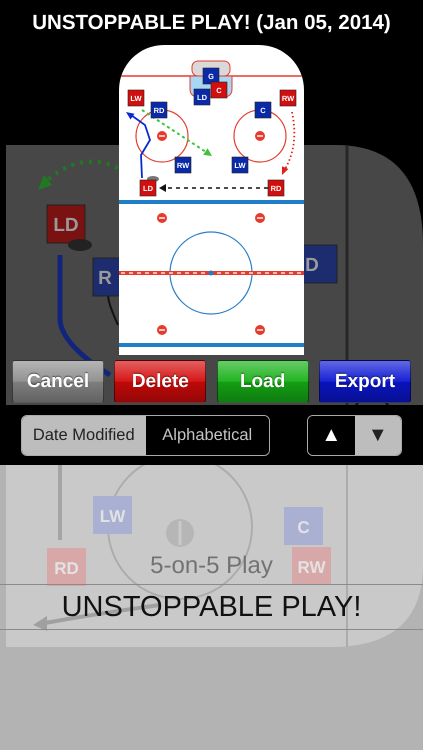  Describe the element at coordinates (303, 526) in the screenshot. I see `player-token: C` at that location.